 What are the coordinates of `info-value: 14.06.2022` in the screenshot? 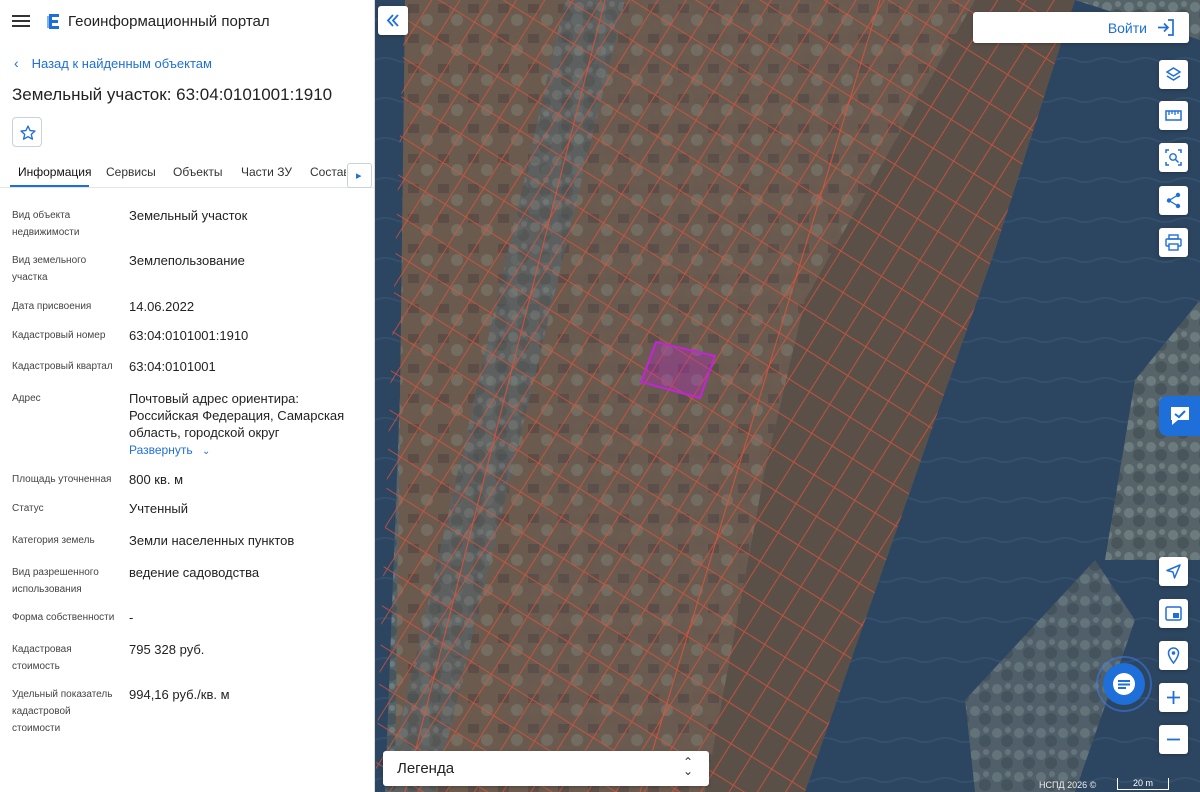 It's located at (162, 306).